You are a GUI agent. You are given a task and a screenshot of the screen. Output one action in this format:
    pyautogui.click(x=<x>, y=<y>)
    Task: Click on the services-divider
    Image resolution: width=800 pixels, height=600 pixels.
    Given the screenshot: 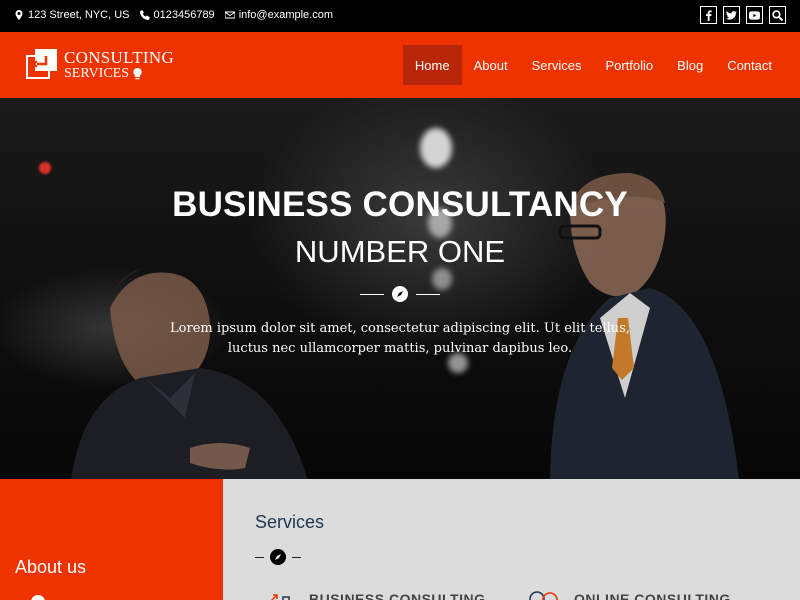 What is the action you would take?
    pyautogui.click(x=278, y=557)
    